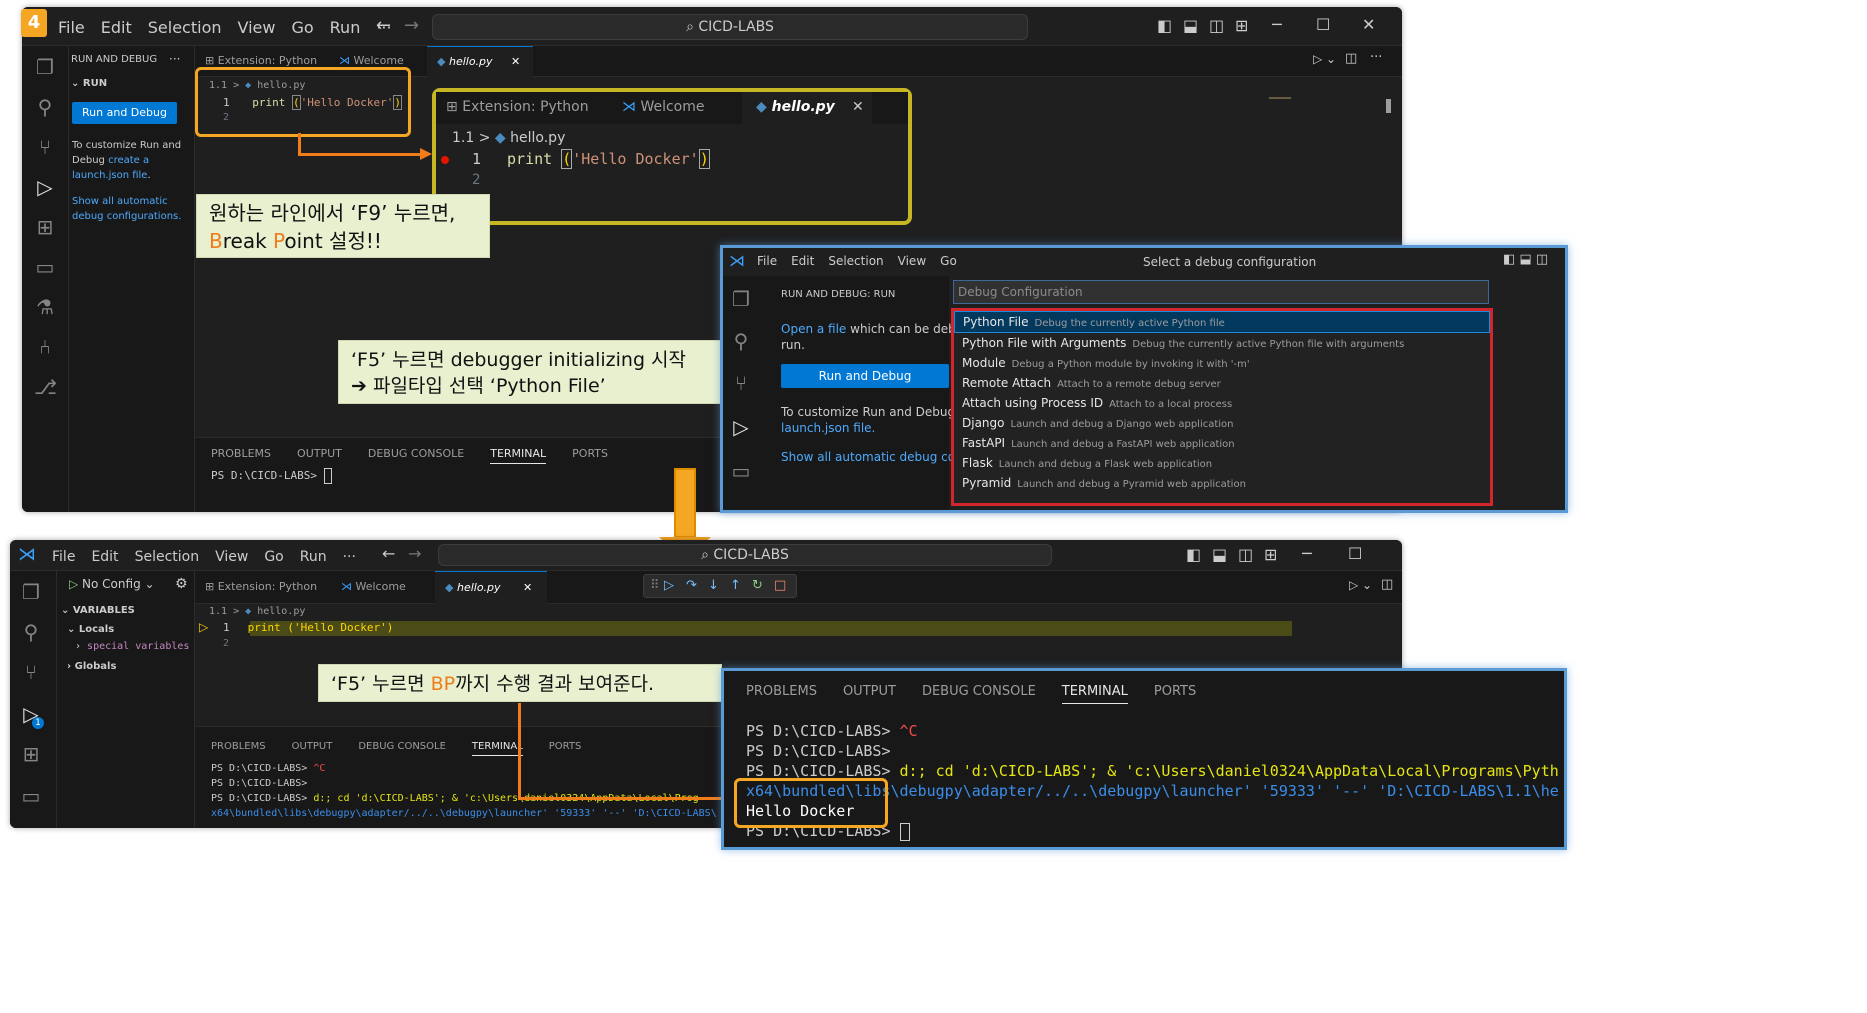 The width and height of the screenshot is (1867, 1013). Describe the element at coordinates (313, 557) in the screenshot. I see `menu-run: Run` at that location.